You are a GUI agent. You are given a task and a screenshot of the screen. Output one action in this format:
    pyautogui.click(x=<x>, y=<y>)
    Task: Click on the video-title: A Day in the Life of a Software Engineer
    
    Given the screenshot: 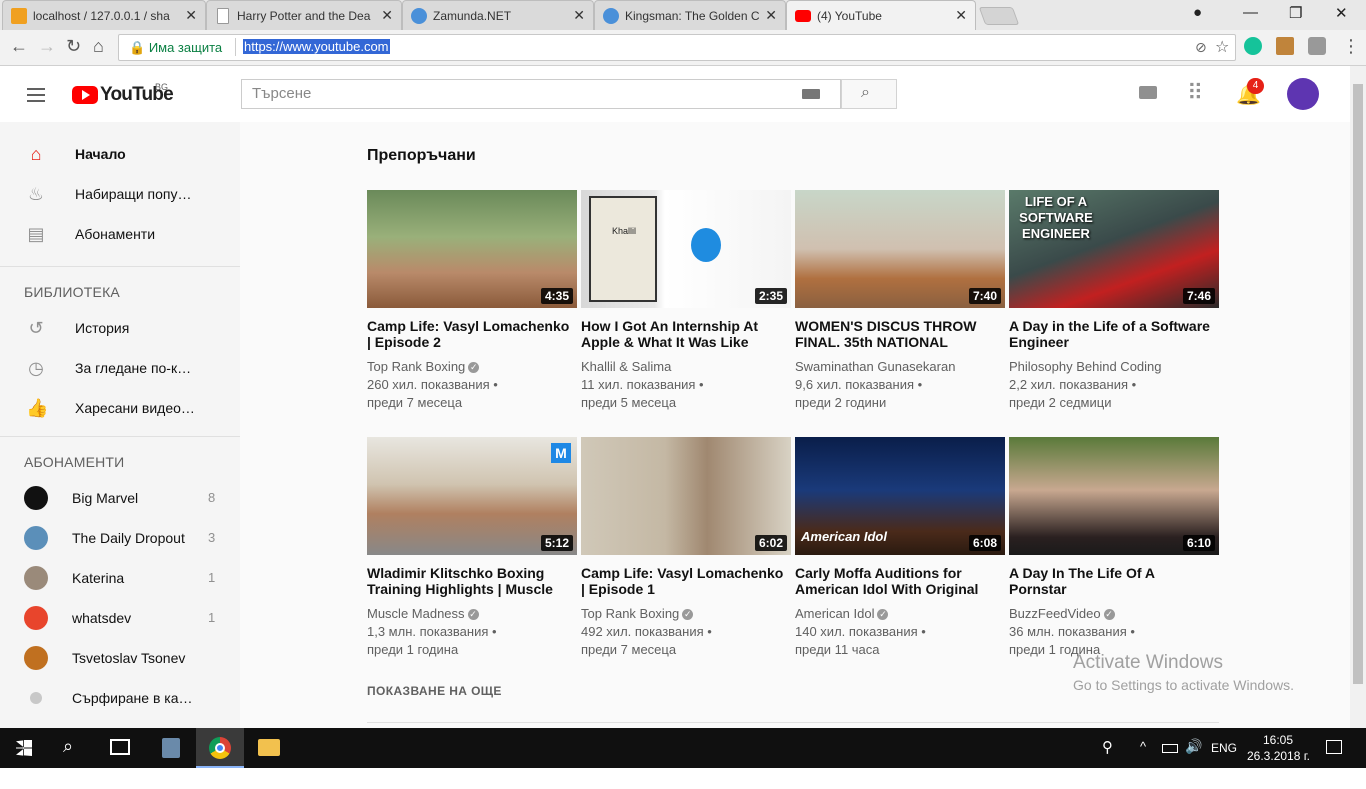 What is the action you would take?
    pyautogui.click(x=1111, y=334)
    